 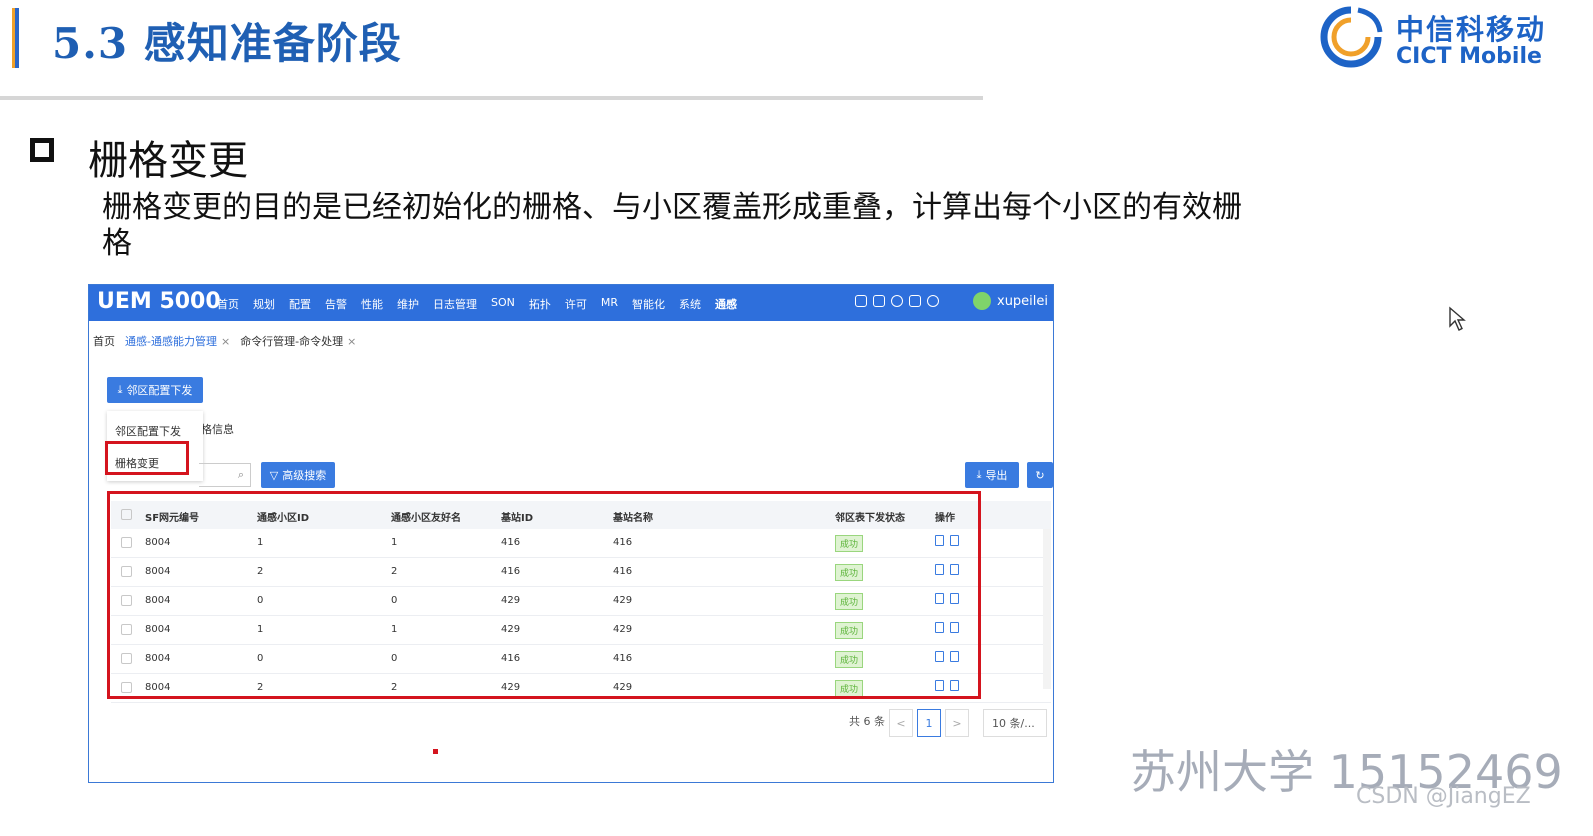 I want to click on cict-logo-icon, so click(x=1351, y=37).